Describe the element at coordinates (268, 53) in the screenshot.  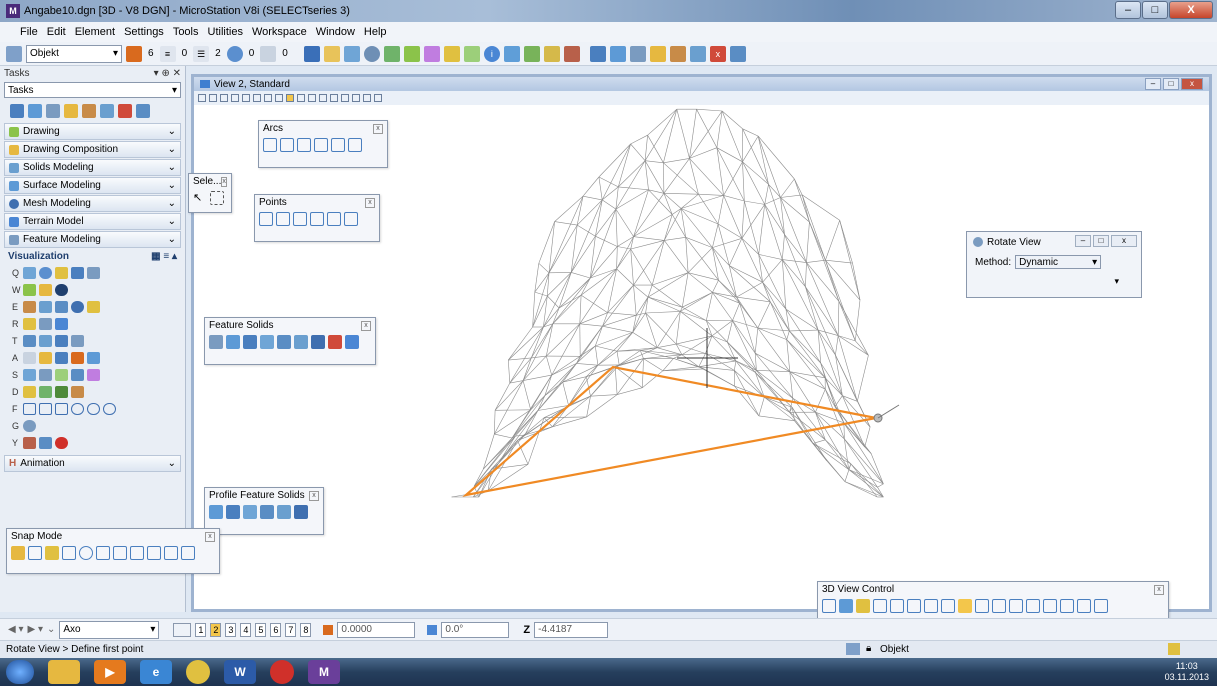
I see `priority-icon` at that location.